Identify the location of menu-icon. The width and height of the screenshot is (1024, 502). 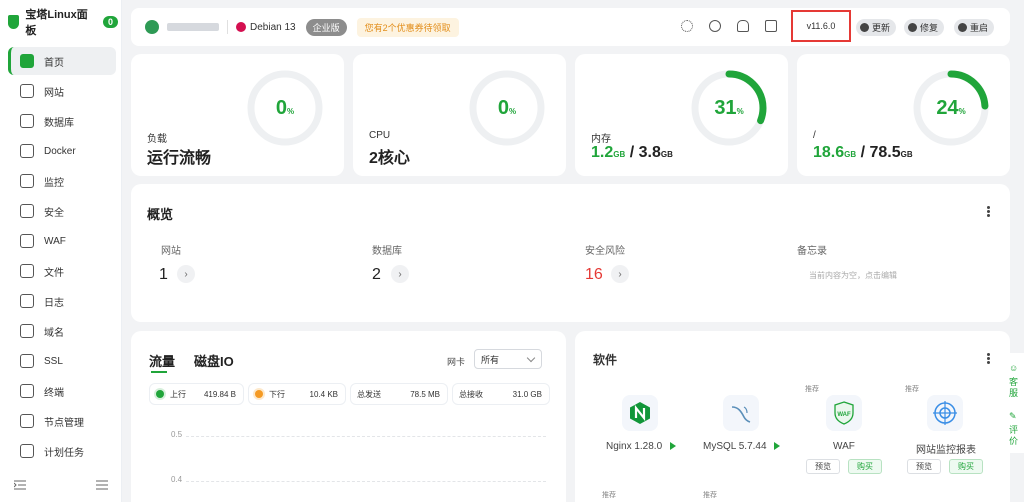
(102, 485).